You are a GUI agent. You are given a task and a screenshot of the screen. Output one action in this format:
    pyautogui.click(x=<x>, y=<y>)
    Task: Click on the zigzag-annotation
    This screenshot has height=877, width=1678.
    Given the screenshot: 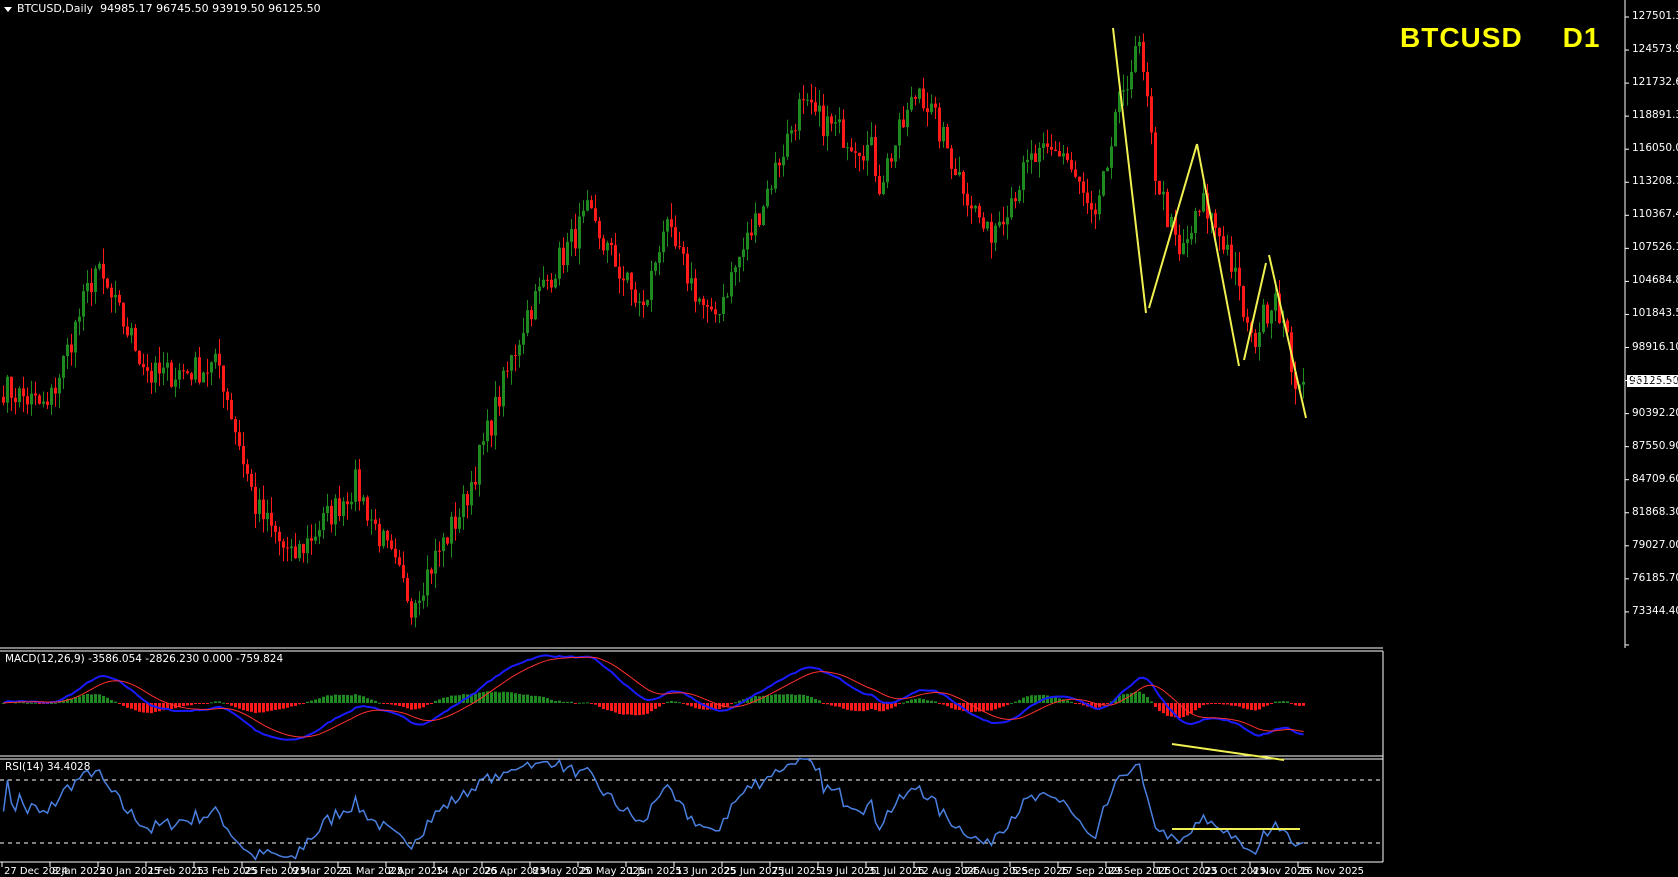 What is the action you would take?
    pyautogui.click(x=1209, y=428)
    